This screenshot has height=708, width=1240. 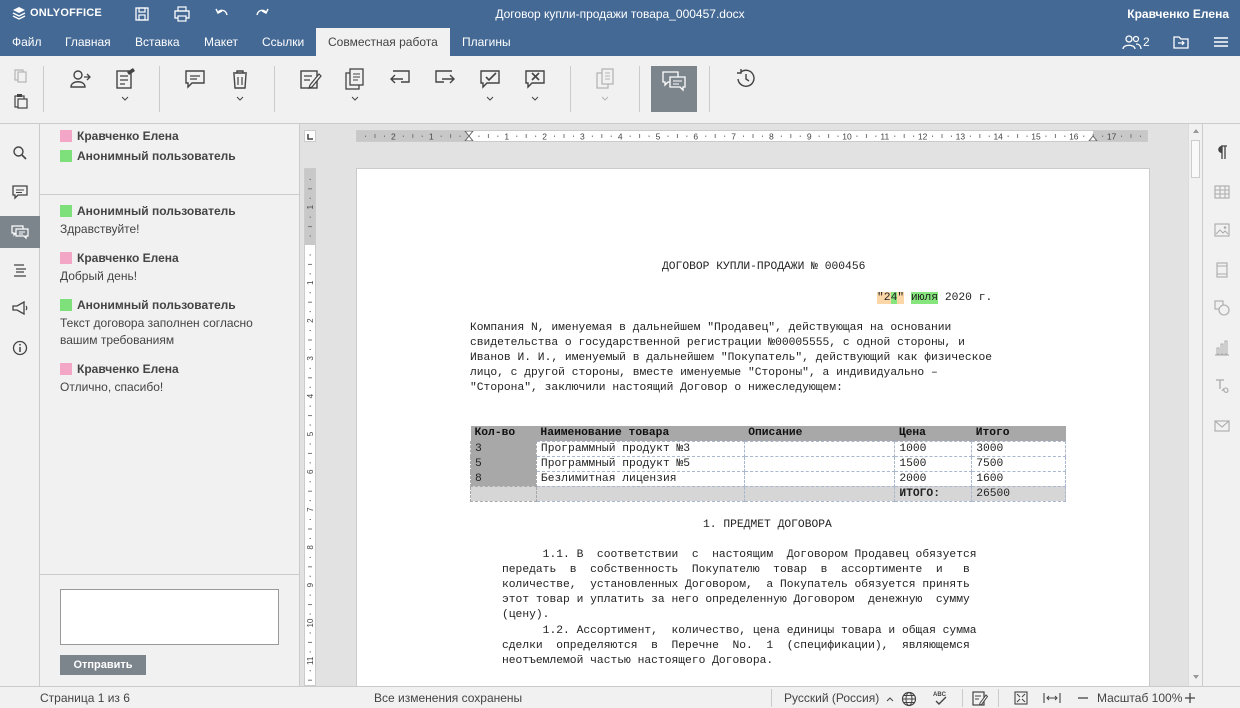 What do you see at coordinates (1132, 42) in the screenshot?
I see `users-icon` at bounding box center [1132, 42].